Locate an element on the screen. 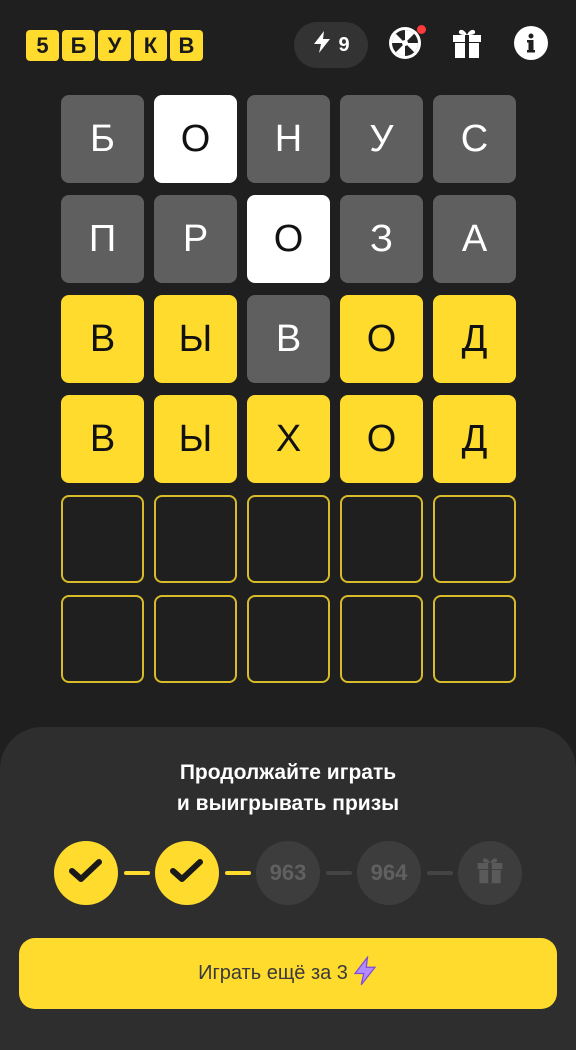 Image resolution: width=576 pixels, height=1050 pixels. letter-tile: Р is located at coordinates (195, 239).